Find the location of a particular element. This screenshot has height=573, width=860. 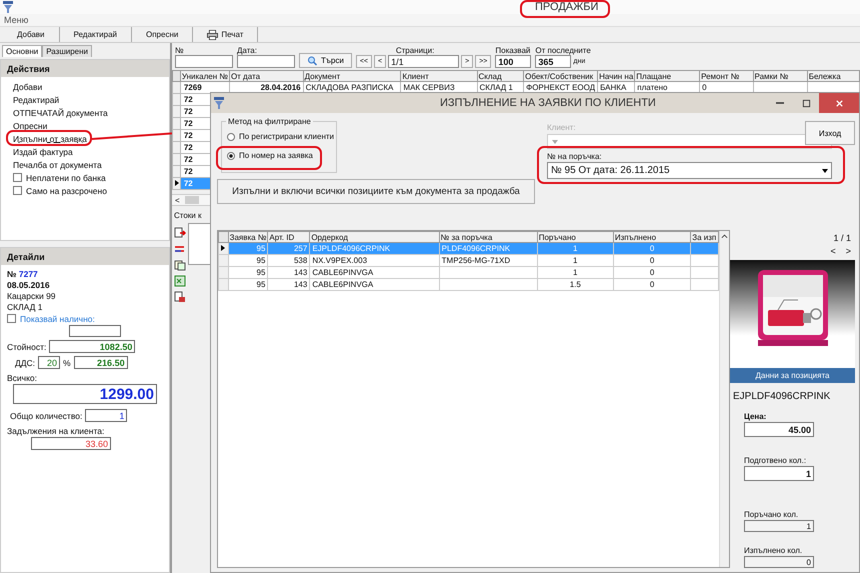

maximize-icon is located at coordinates (806, 103).